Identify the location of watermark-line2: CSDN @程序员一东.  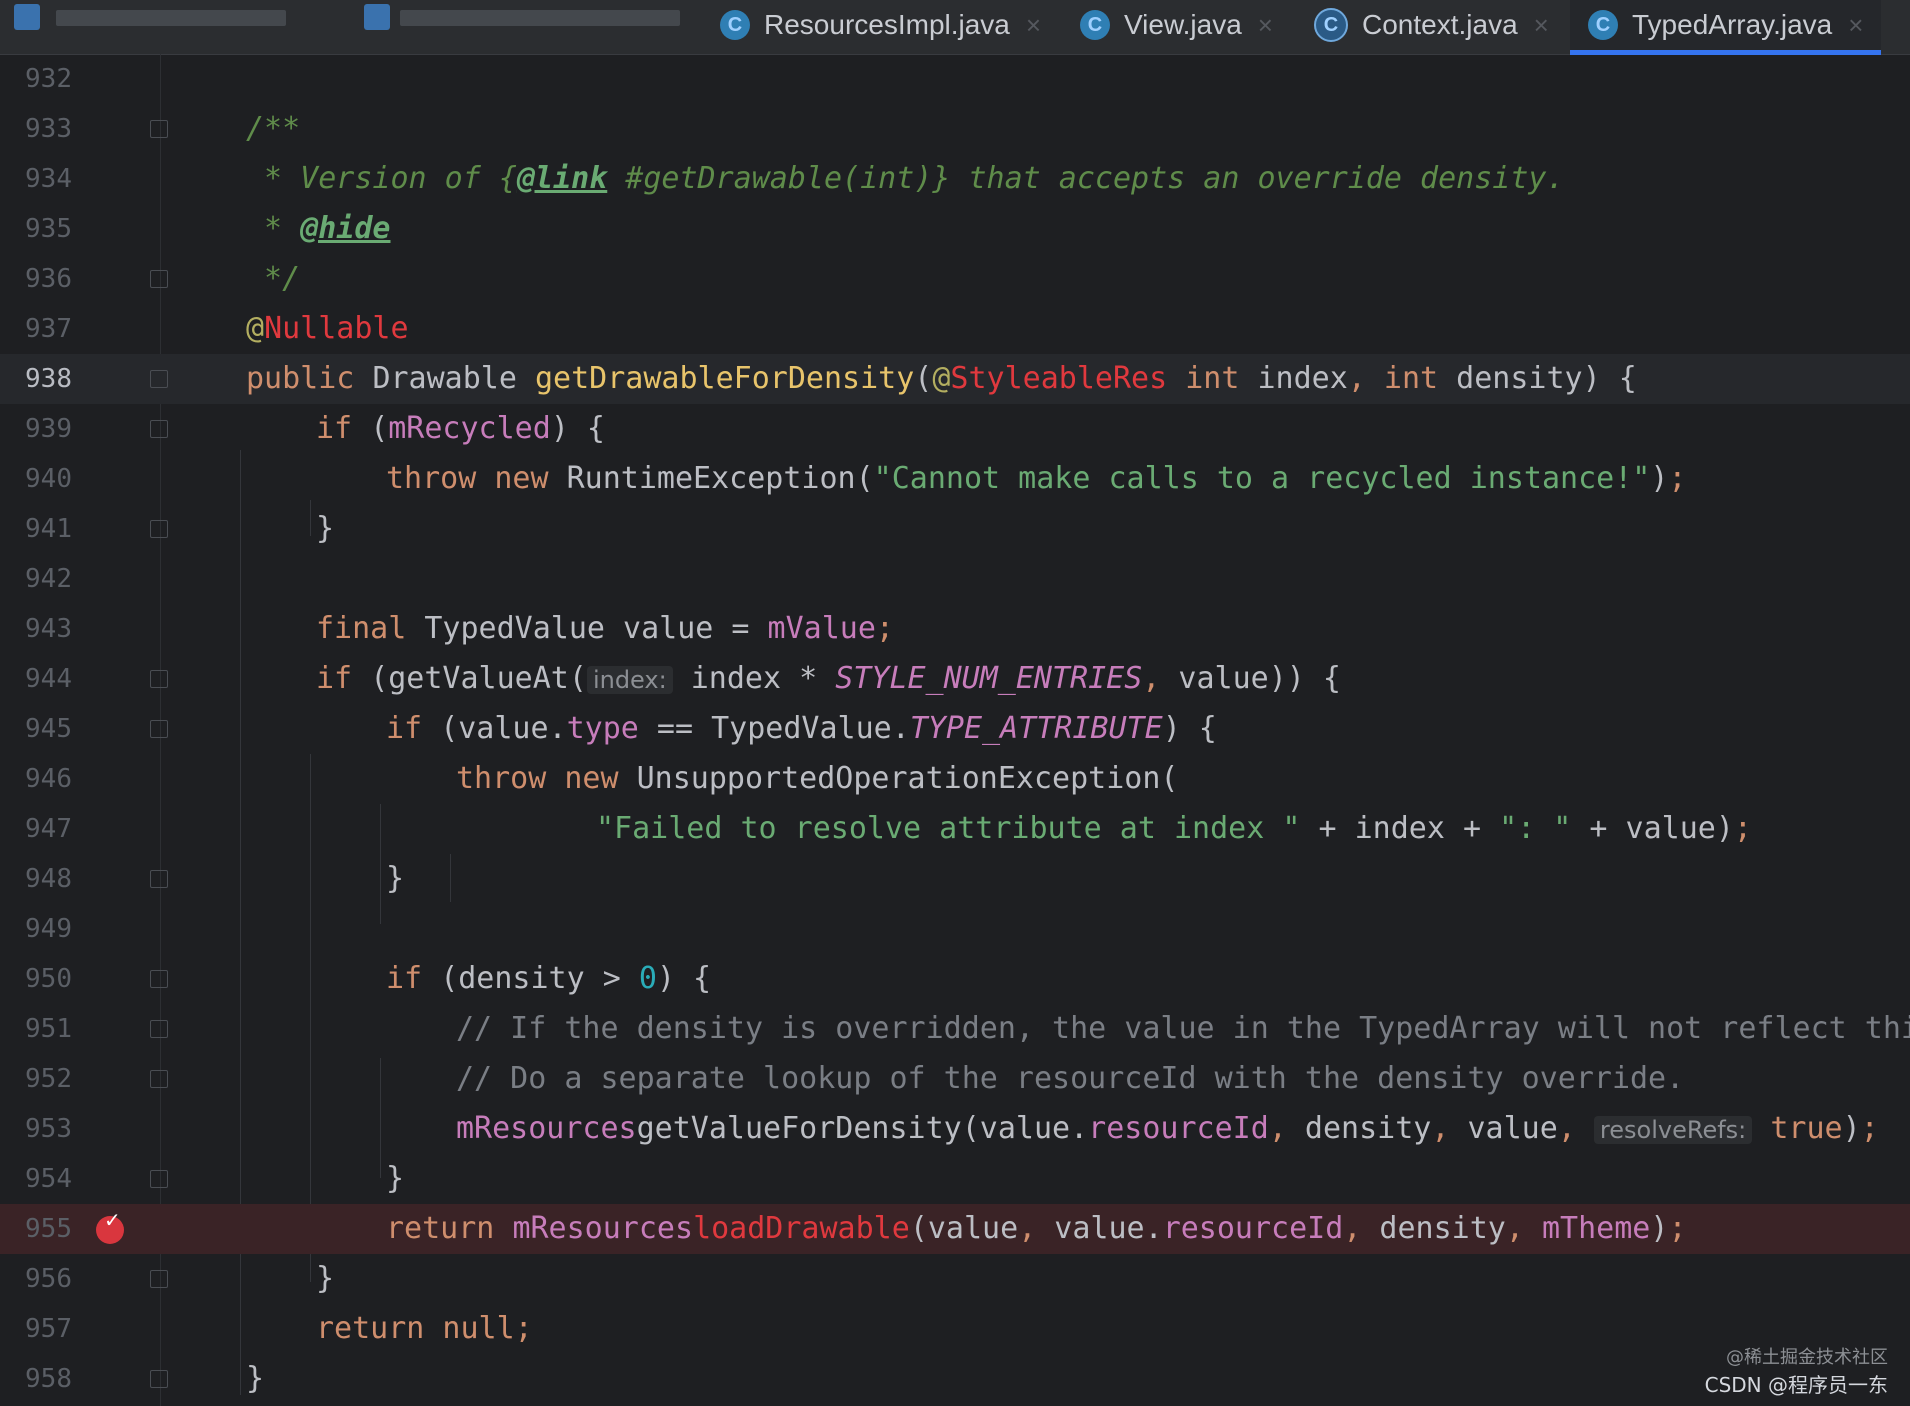
(1796, 1385).